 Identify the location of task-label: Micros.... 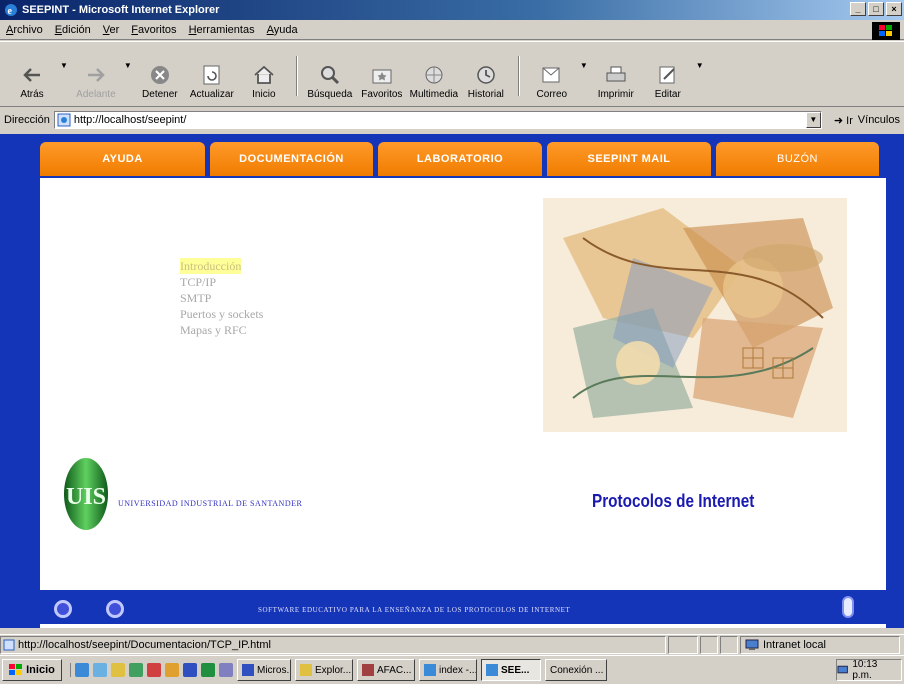
(273, 670).